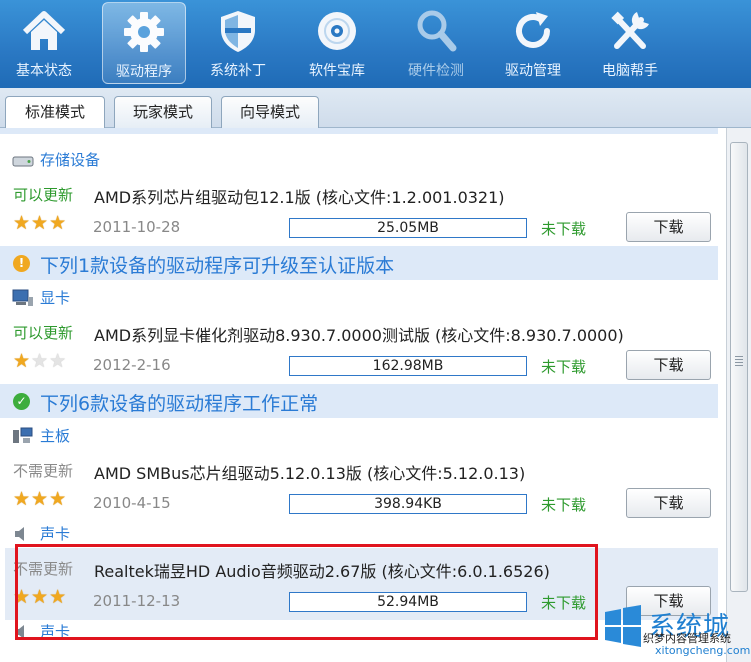  Describe the element at coordinates (55, 112) in the screenshot. I see `tab-standard-mode: 标准模式` at that location.